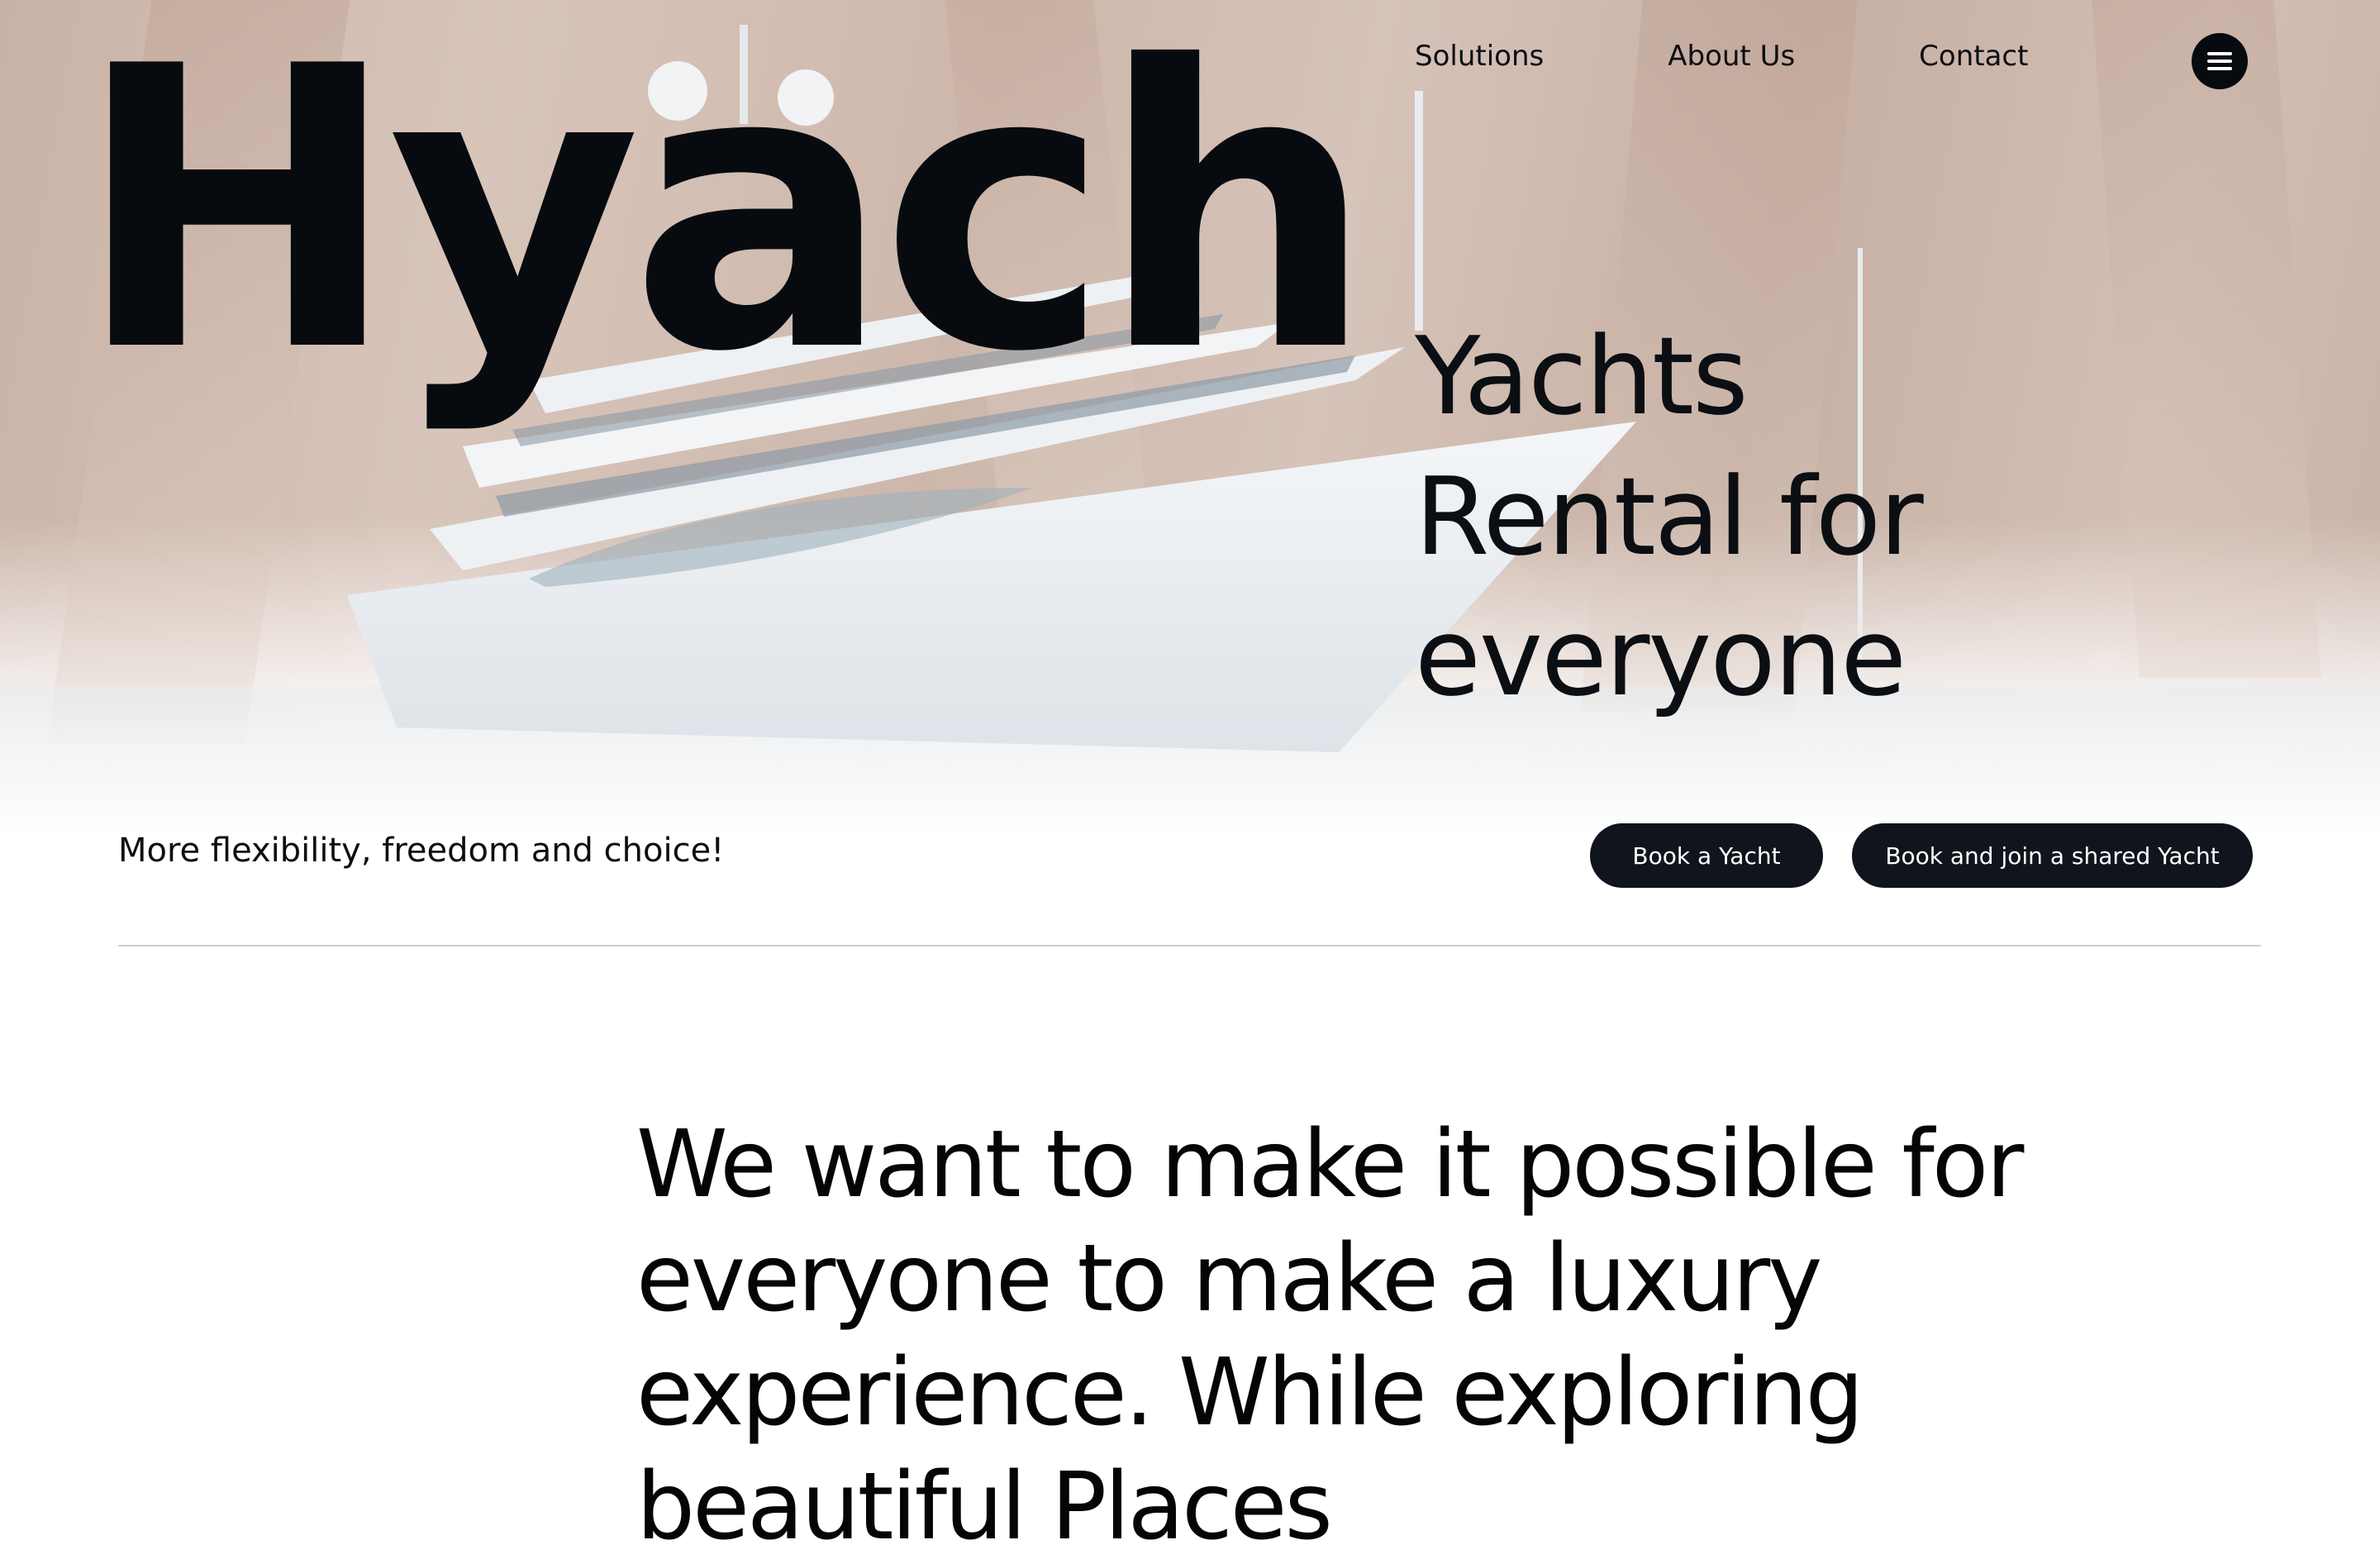  What do you see at coordinates (1582, 376) in the screenshot?
I see `hero-title-line: Yachts` at bounding box center [1582, 376].